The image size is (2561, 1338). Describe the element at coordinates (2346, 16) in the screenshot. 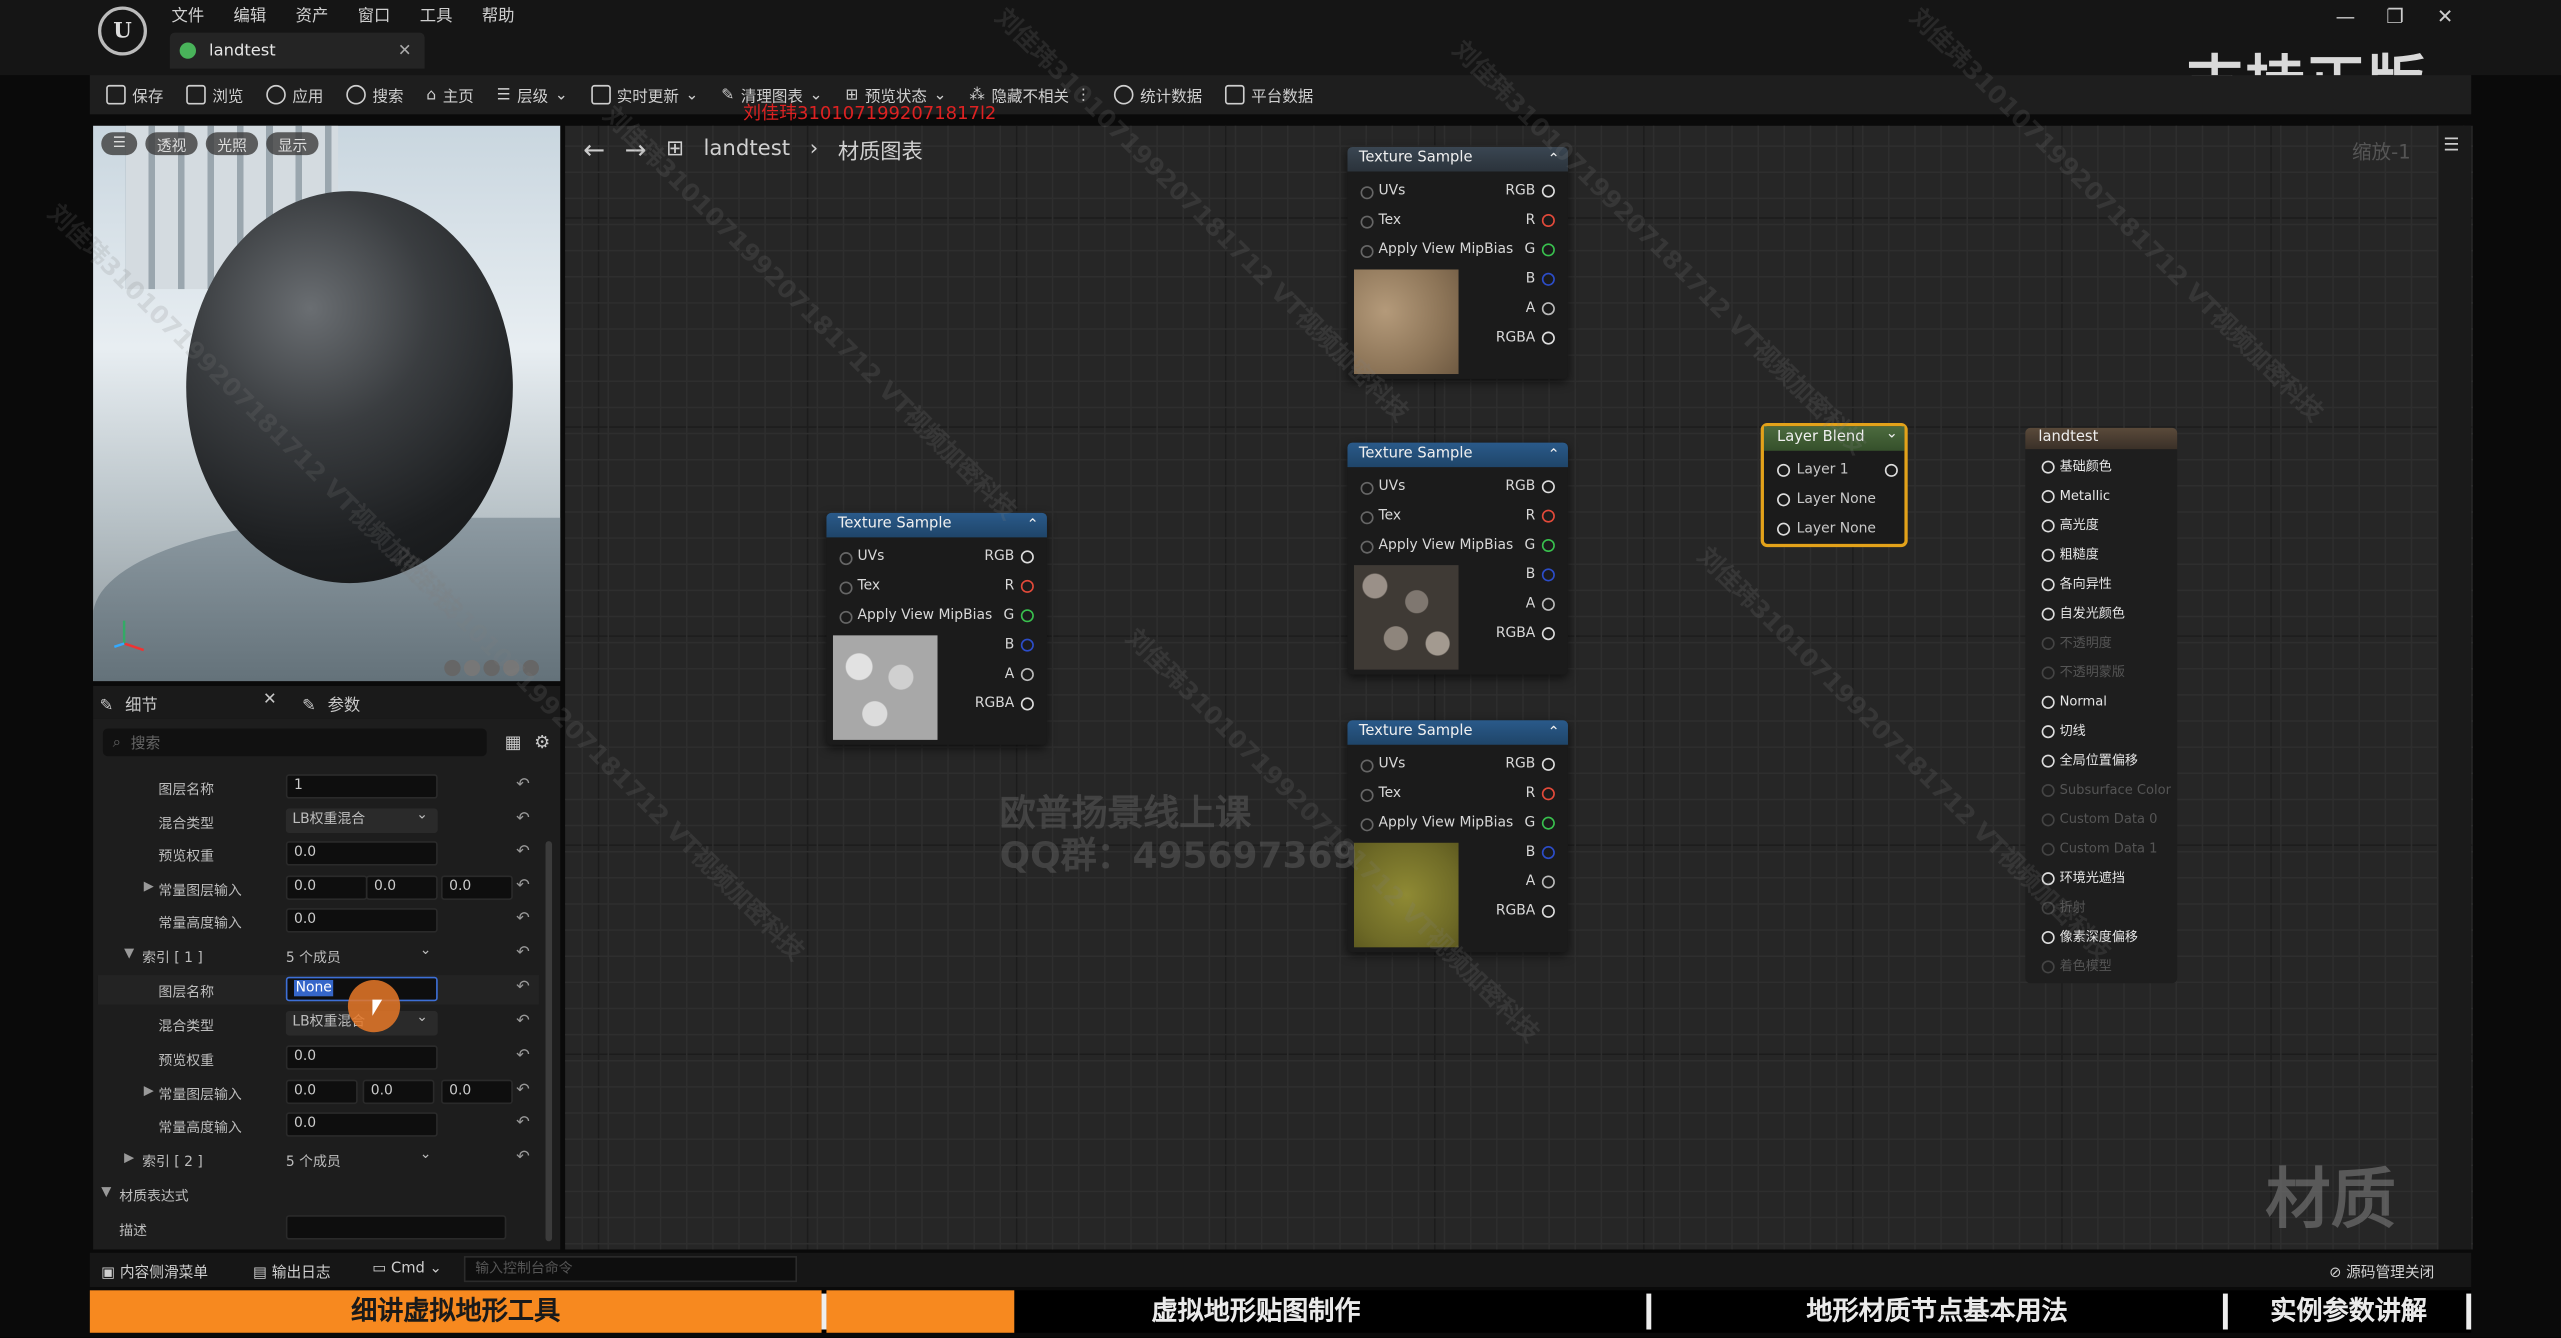

I see `minimize-icon: —` at that location.